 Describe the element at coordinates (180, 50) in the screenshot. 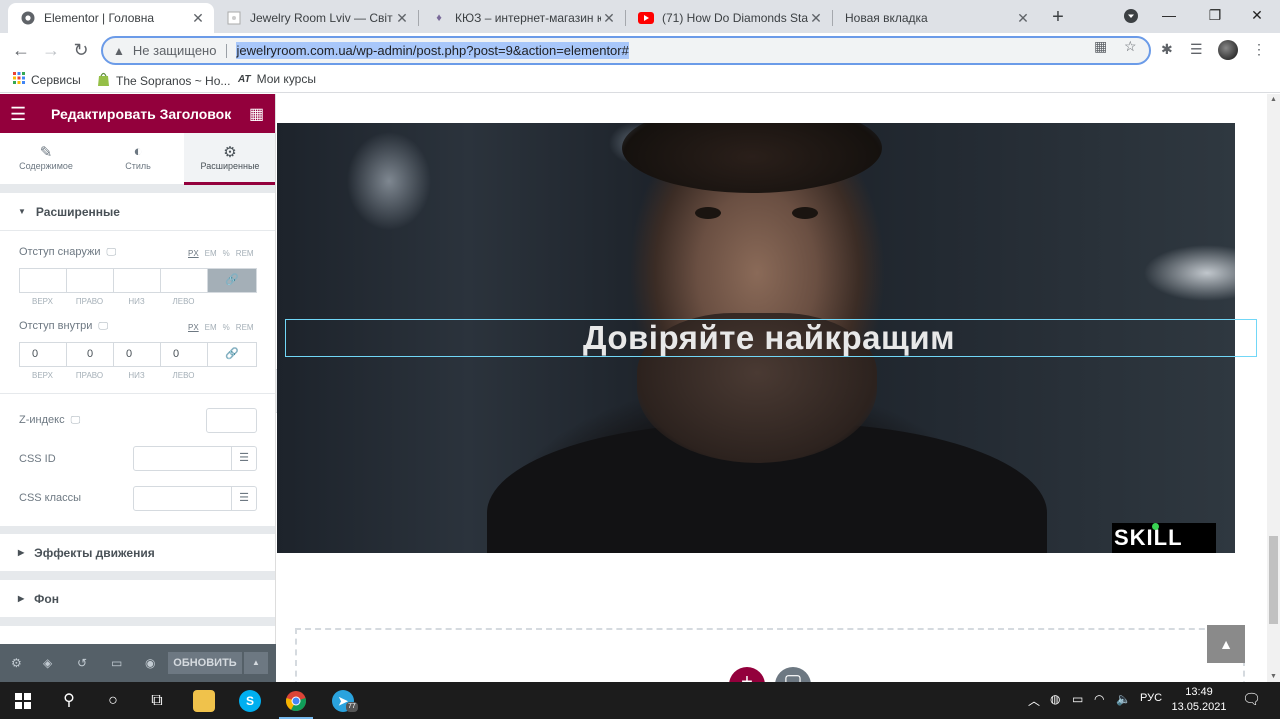

I see `security-label: Не защищено` at that location.